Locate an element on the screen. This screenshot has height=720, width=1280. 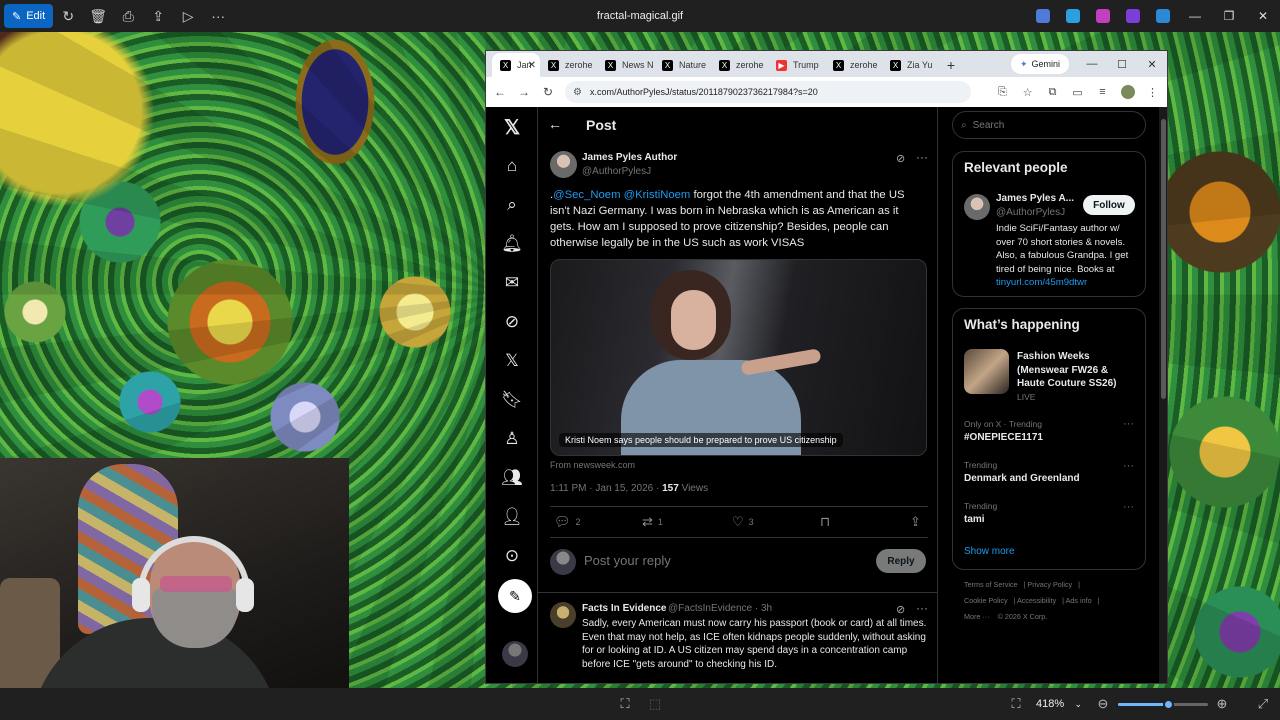
like-action: ♡ 3 is located at coordinates (743, 522).